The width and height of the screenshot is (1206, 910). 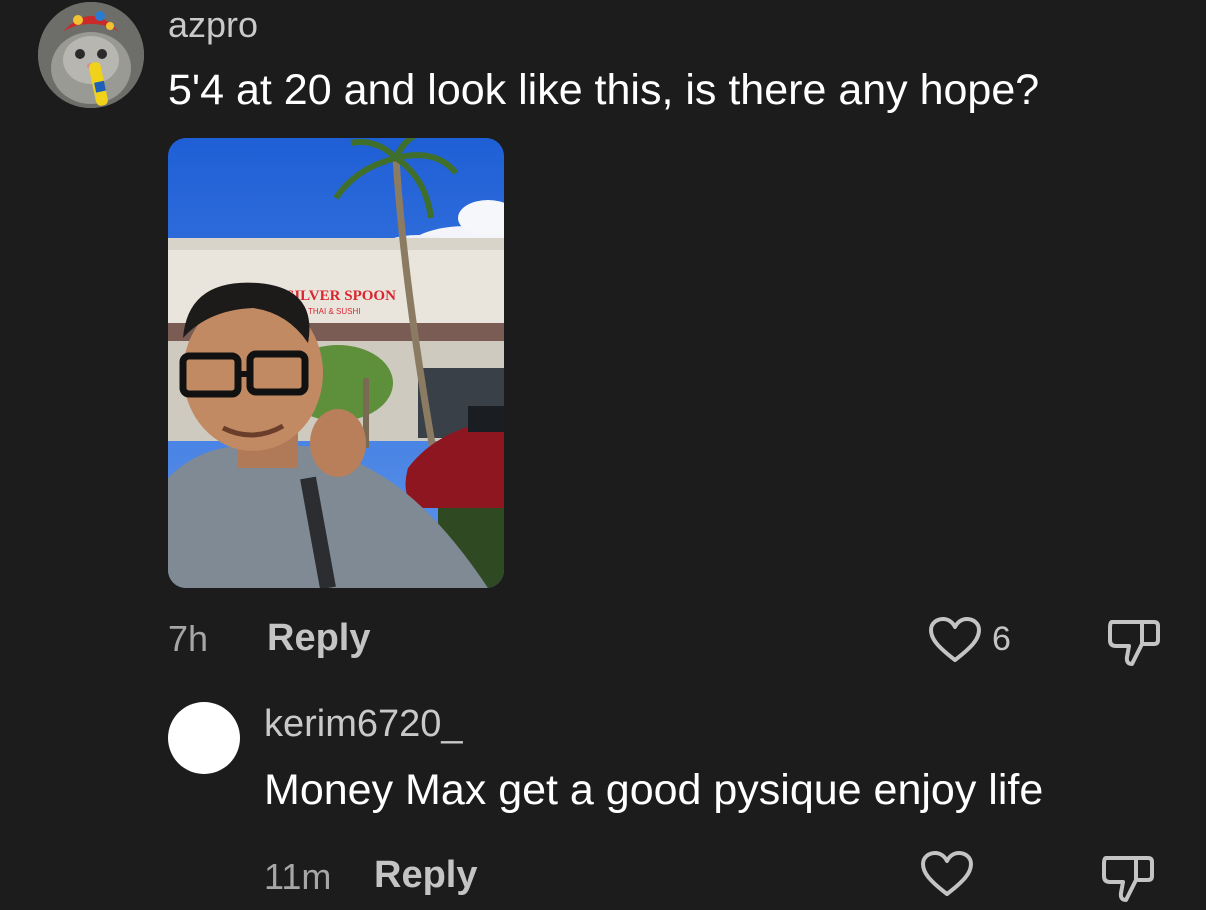 I want to click on cat-avatar-image, so click(x=91, y=55).